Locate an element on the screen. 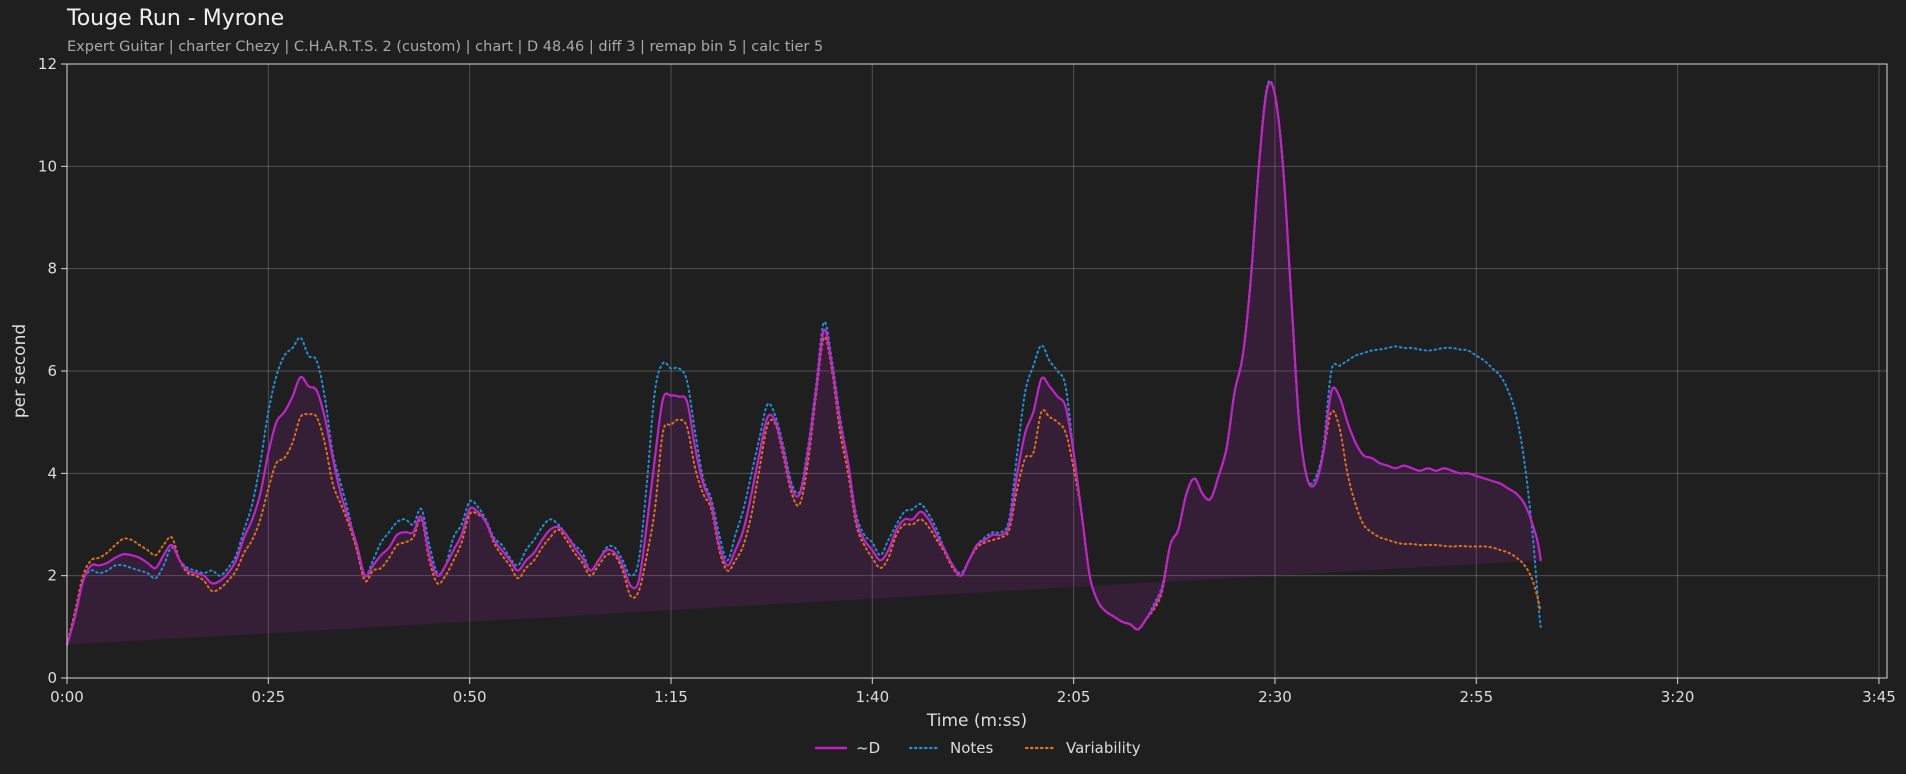 The width and height of the screenshot is (1906, 774). x-tick-label: 1:40 is located at coordinates (872, 697).